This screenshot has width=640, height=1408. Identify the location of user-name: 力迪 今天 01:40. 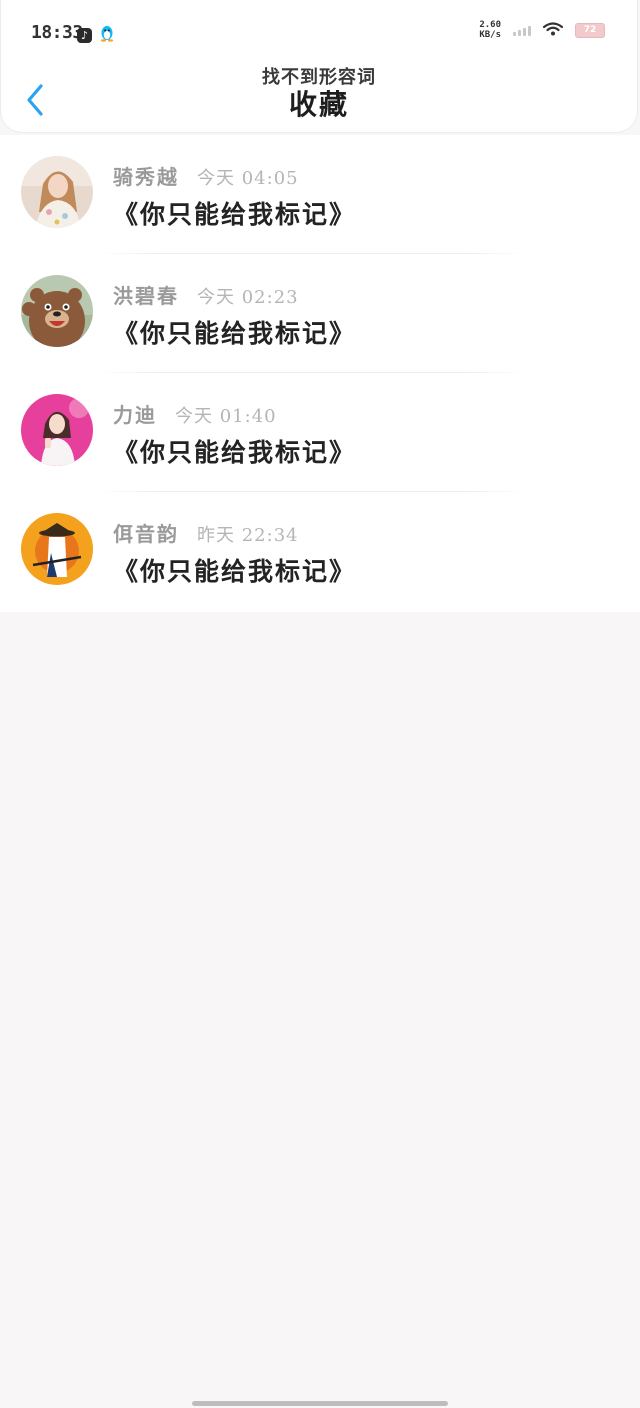
(195, 413).